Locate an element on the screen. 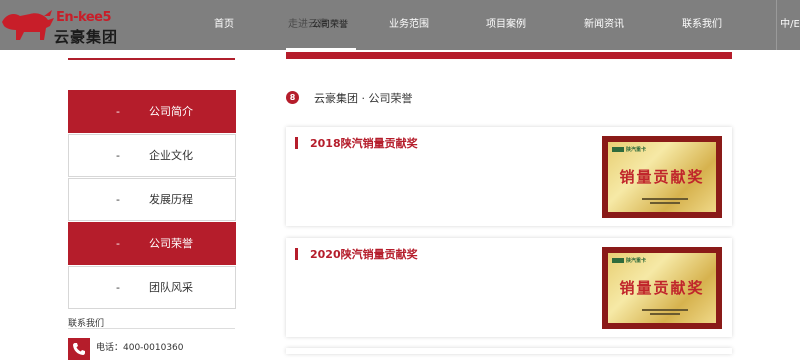  phone-icon-box is located at coordinates (79, 349).